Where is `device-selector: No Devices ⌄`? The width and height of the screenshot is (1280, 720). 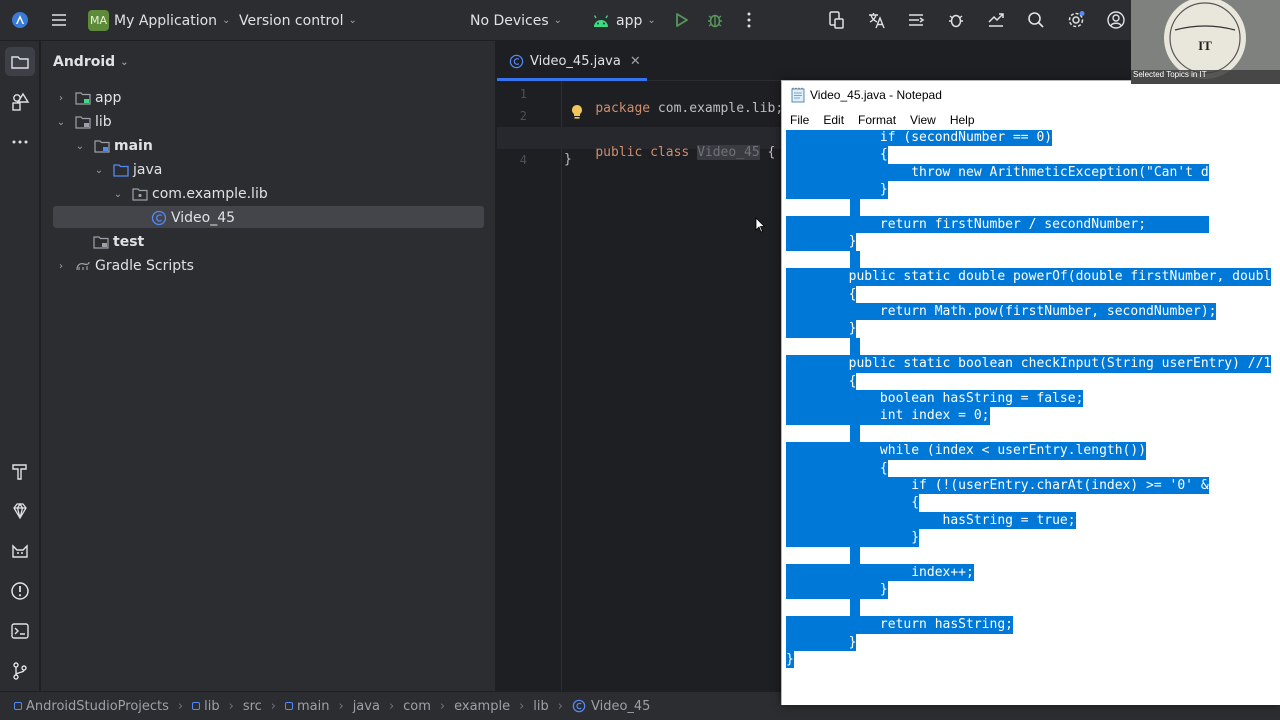 device-selector: No Devices ⌄ is located at coordinates (516, 20).